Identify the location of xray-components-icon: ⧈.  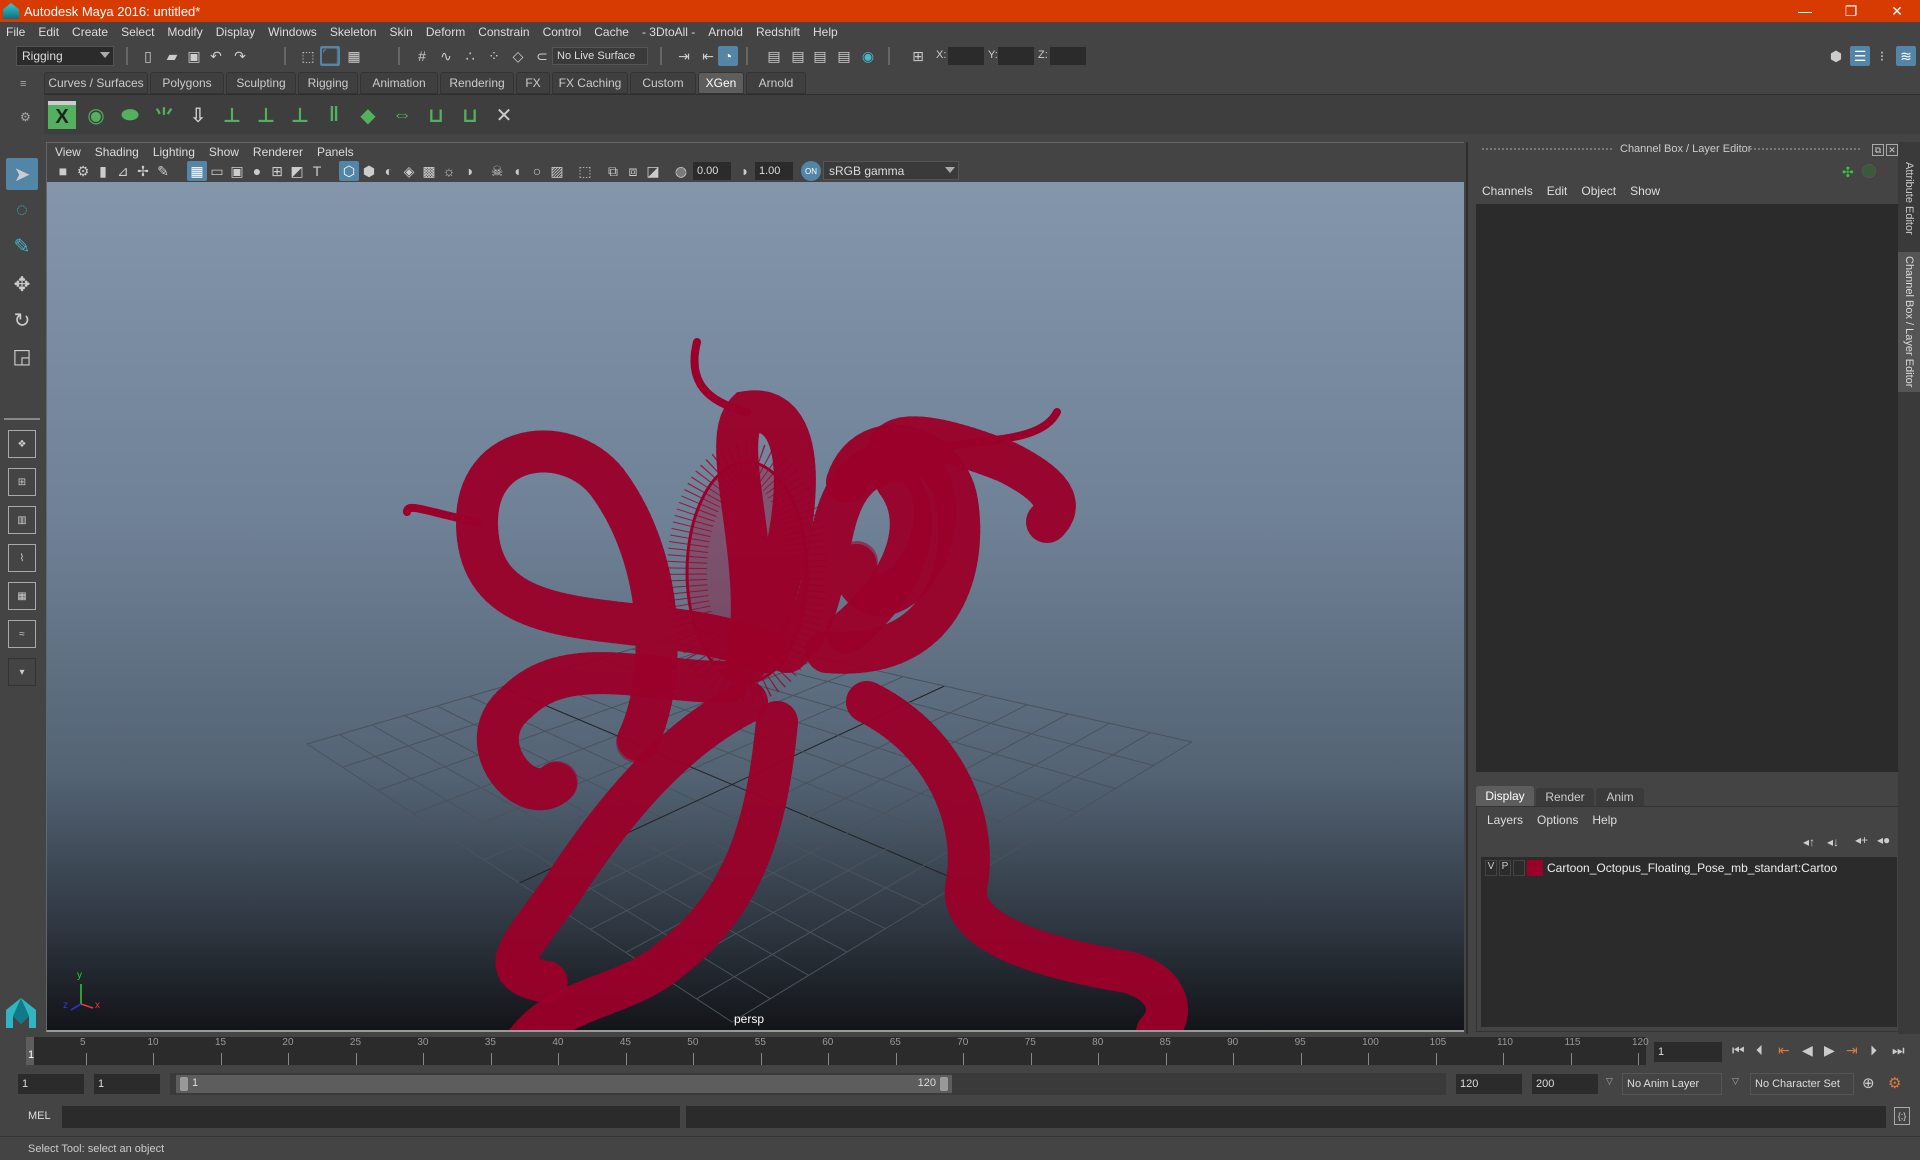
(633, 171).